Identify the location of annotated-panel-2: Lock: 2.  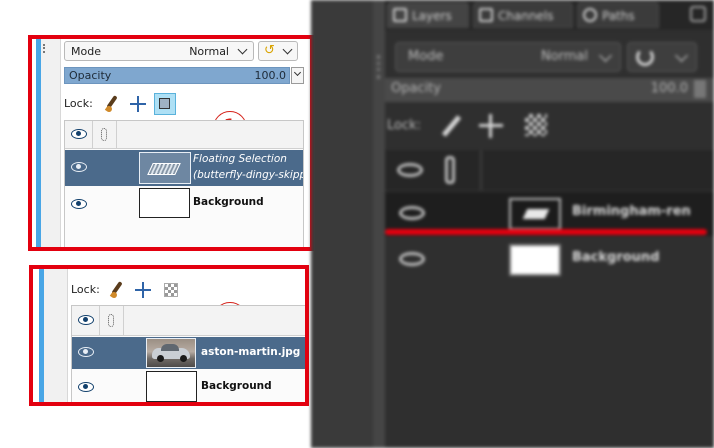
(169, 335).